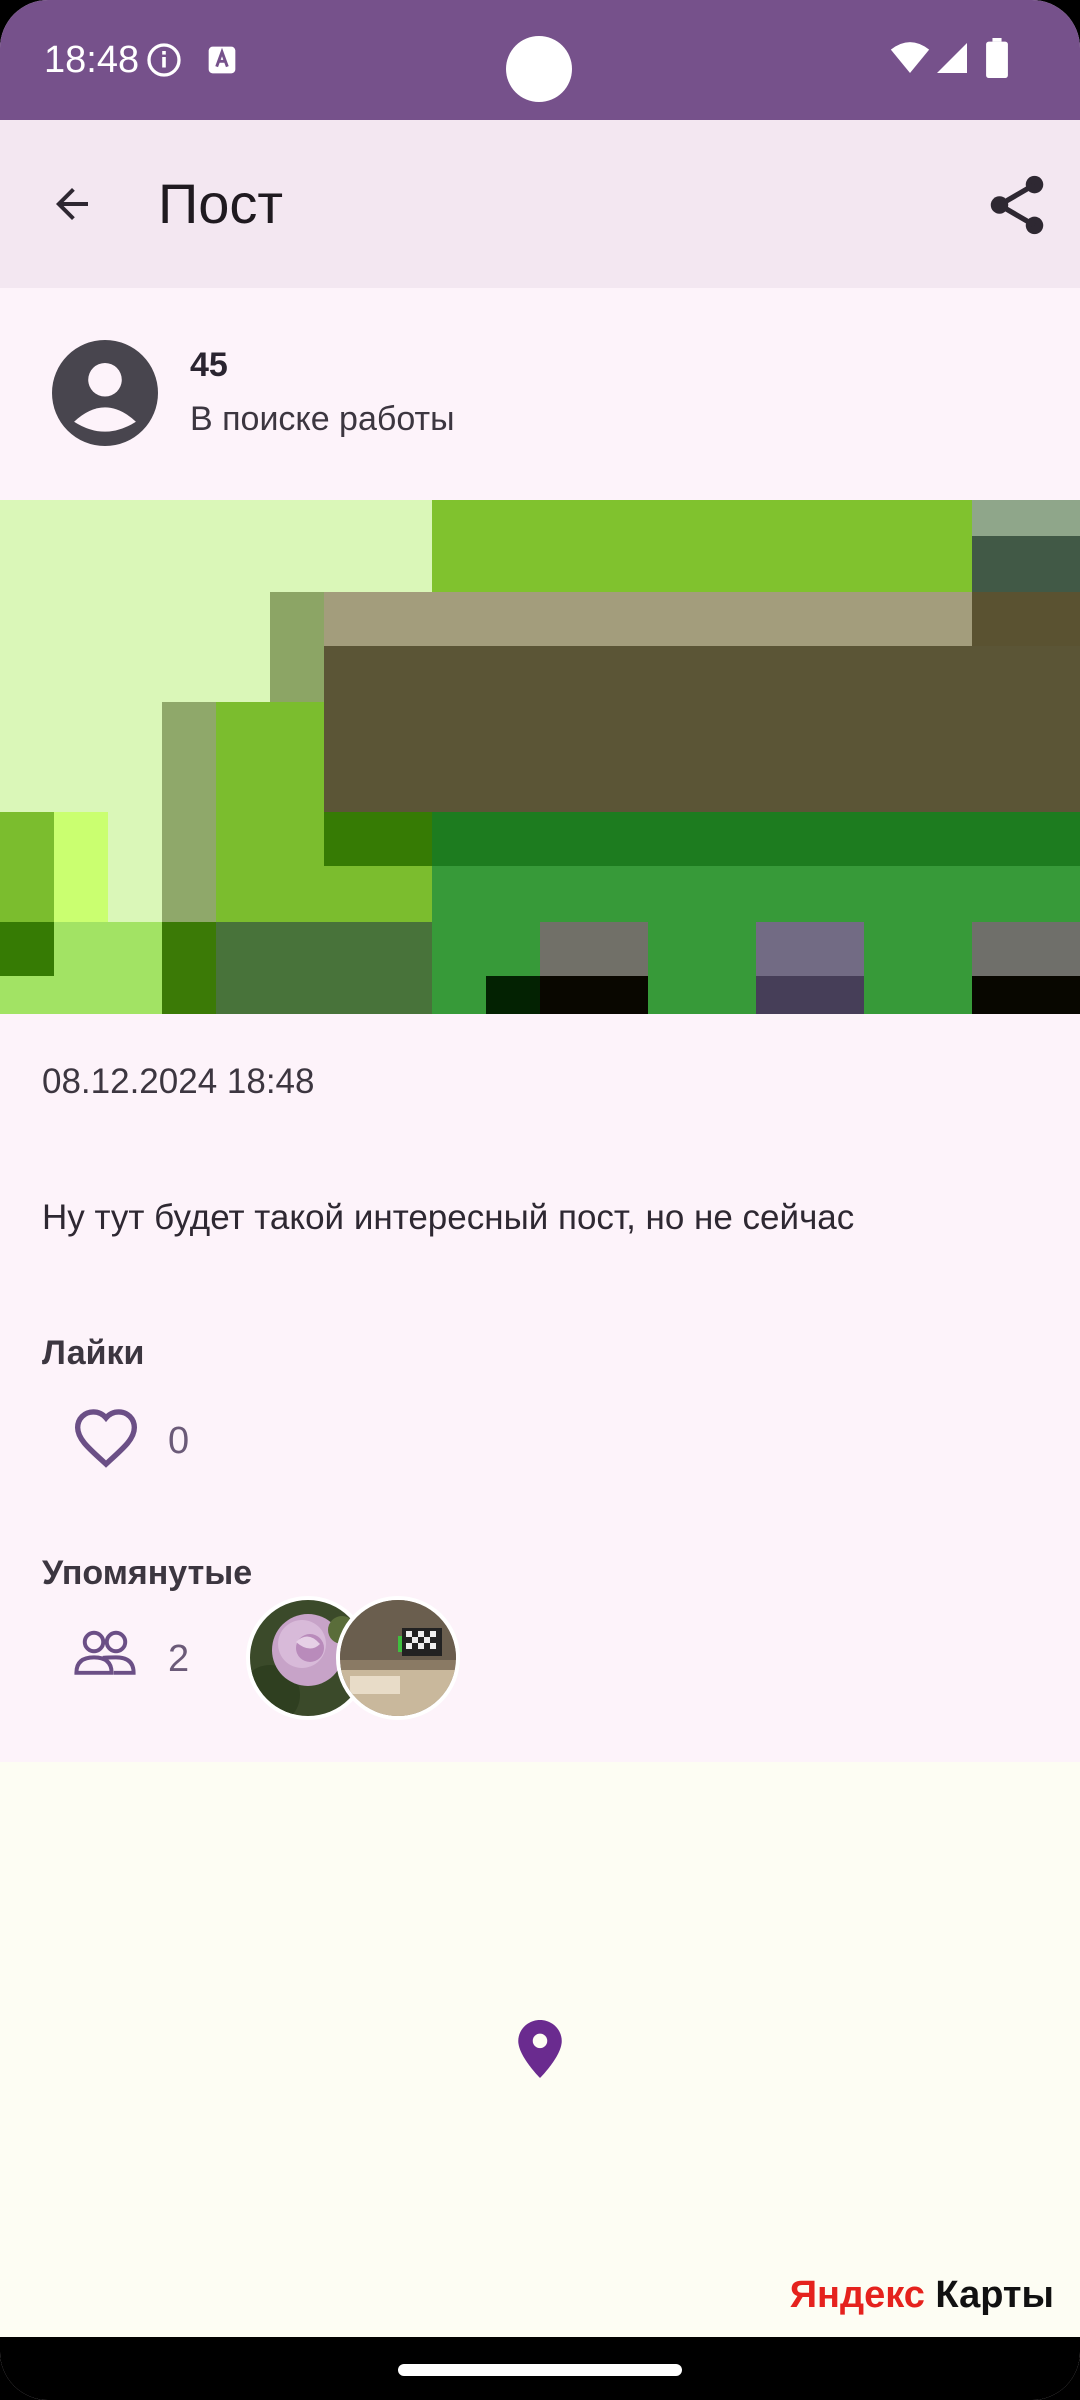  Describe the element at coordinates (540, 204) in the screenshot. I see `app-bar: Пост` at that location.